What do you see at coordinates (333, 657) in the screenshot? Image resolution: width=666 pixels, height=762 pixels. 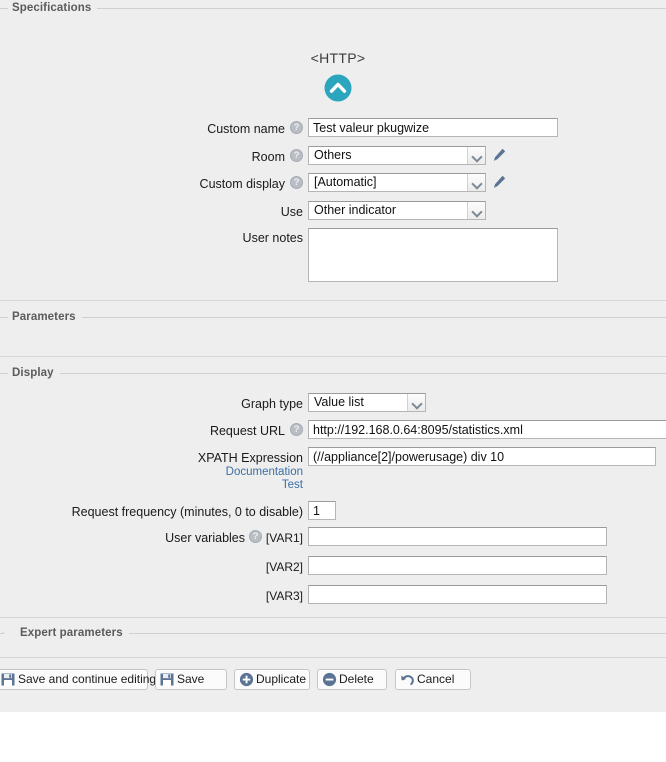 I see `divider-buttonbar-top` at bounding box center [333, 657].